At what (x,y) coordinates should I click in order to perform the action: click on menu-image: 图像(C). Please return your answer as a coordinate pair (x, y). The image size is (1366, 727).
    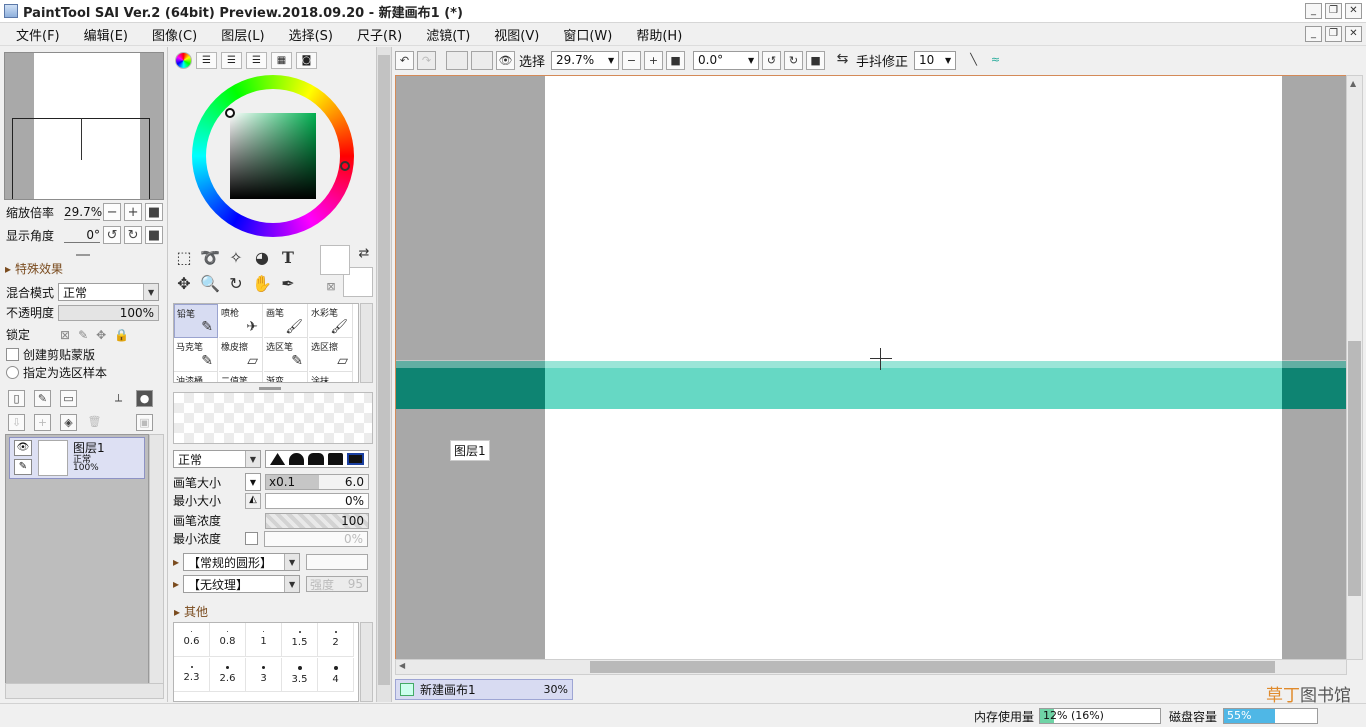
    Looking at the image, I should click on (170, 34).